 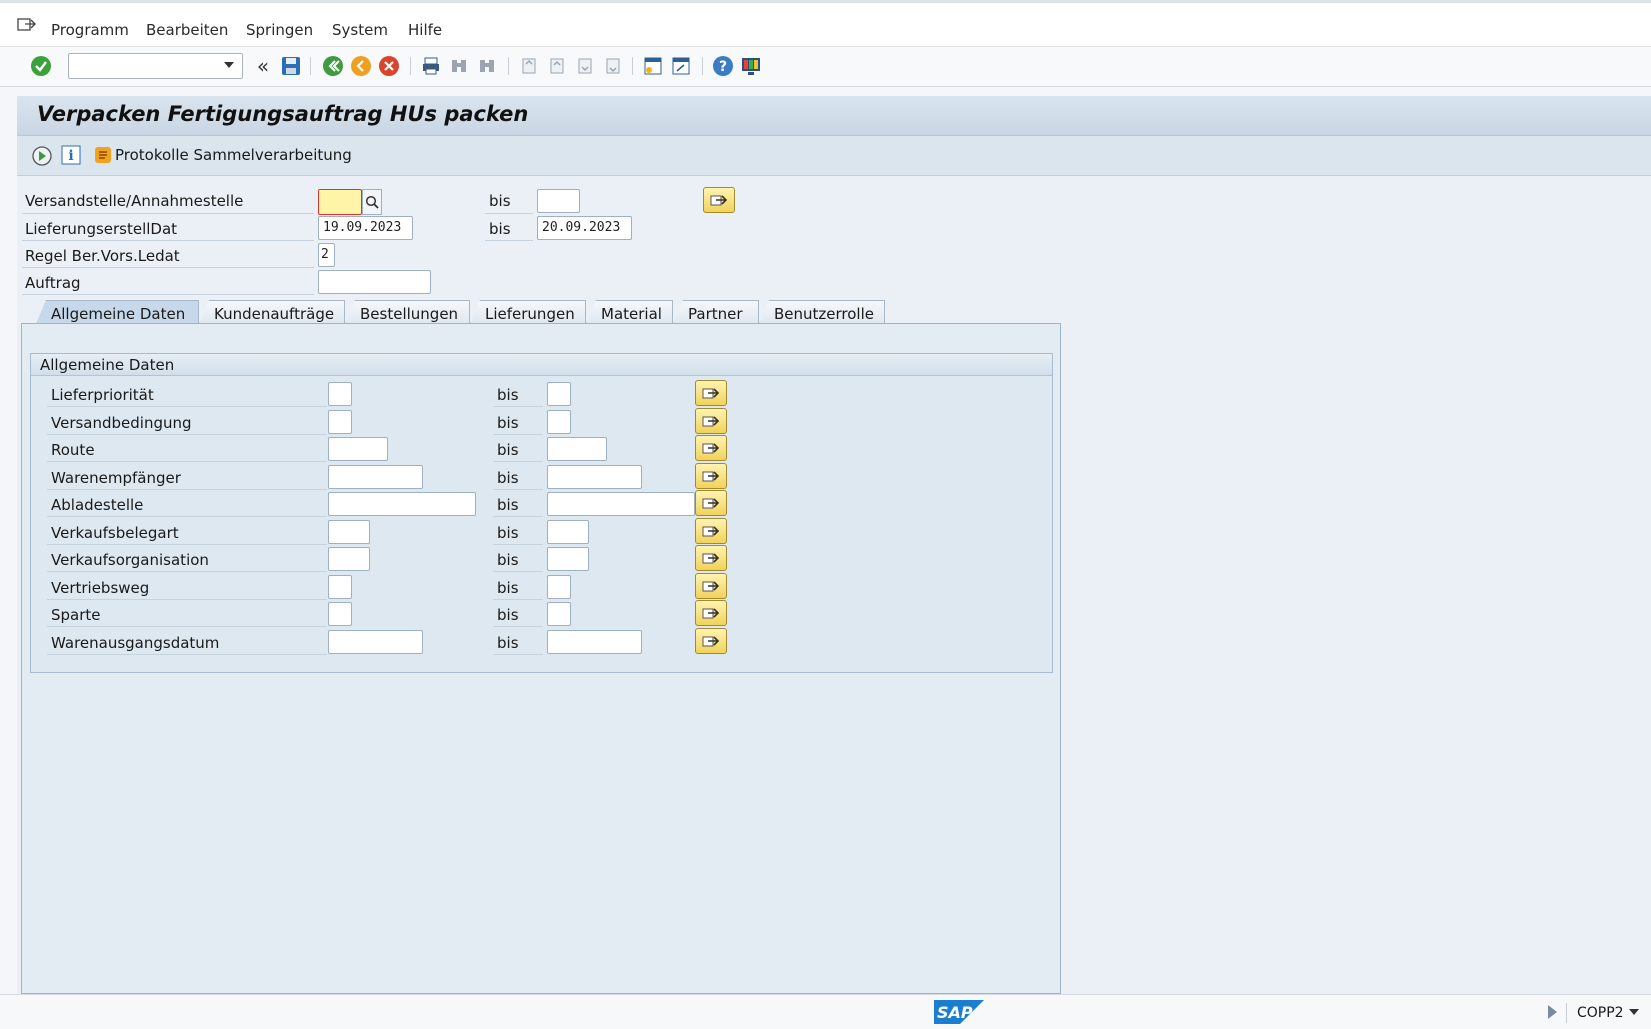 What do you see at coordinates (487, 66) in the screenshot?
I see `find-next-icon` at bounding box center [487, 66].